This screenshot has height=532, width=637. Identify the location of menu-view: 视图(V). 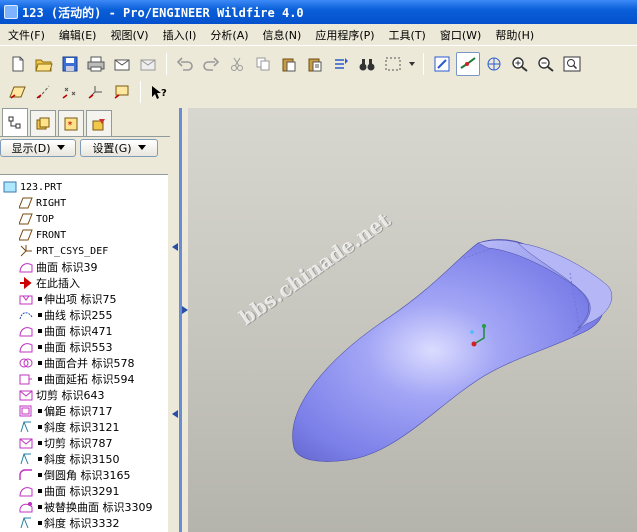
(129, 35).